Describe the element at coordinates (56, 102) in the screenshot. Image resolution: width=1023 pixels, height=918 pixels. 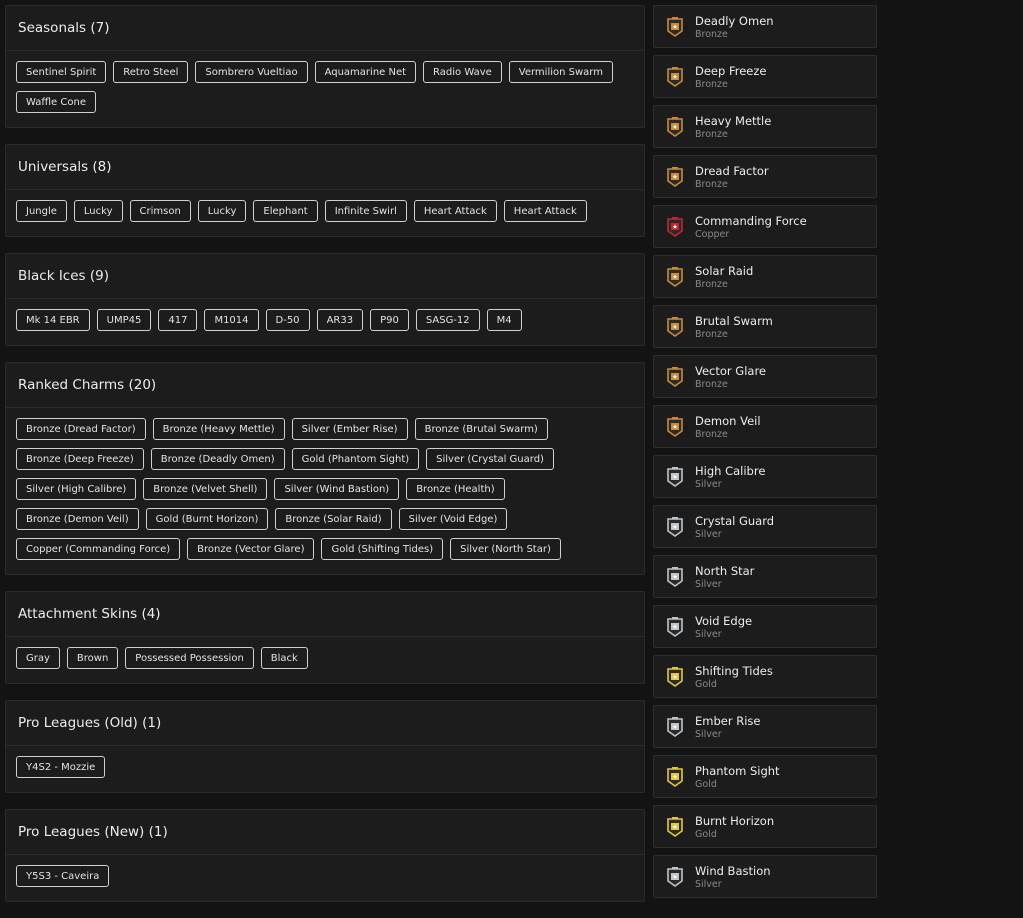
I see `item-chip: Waffle Cone` at that location.